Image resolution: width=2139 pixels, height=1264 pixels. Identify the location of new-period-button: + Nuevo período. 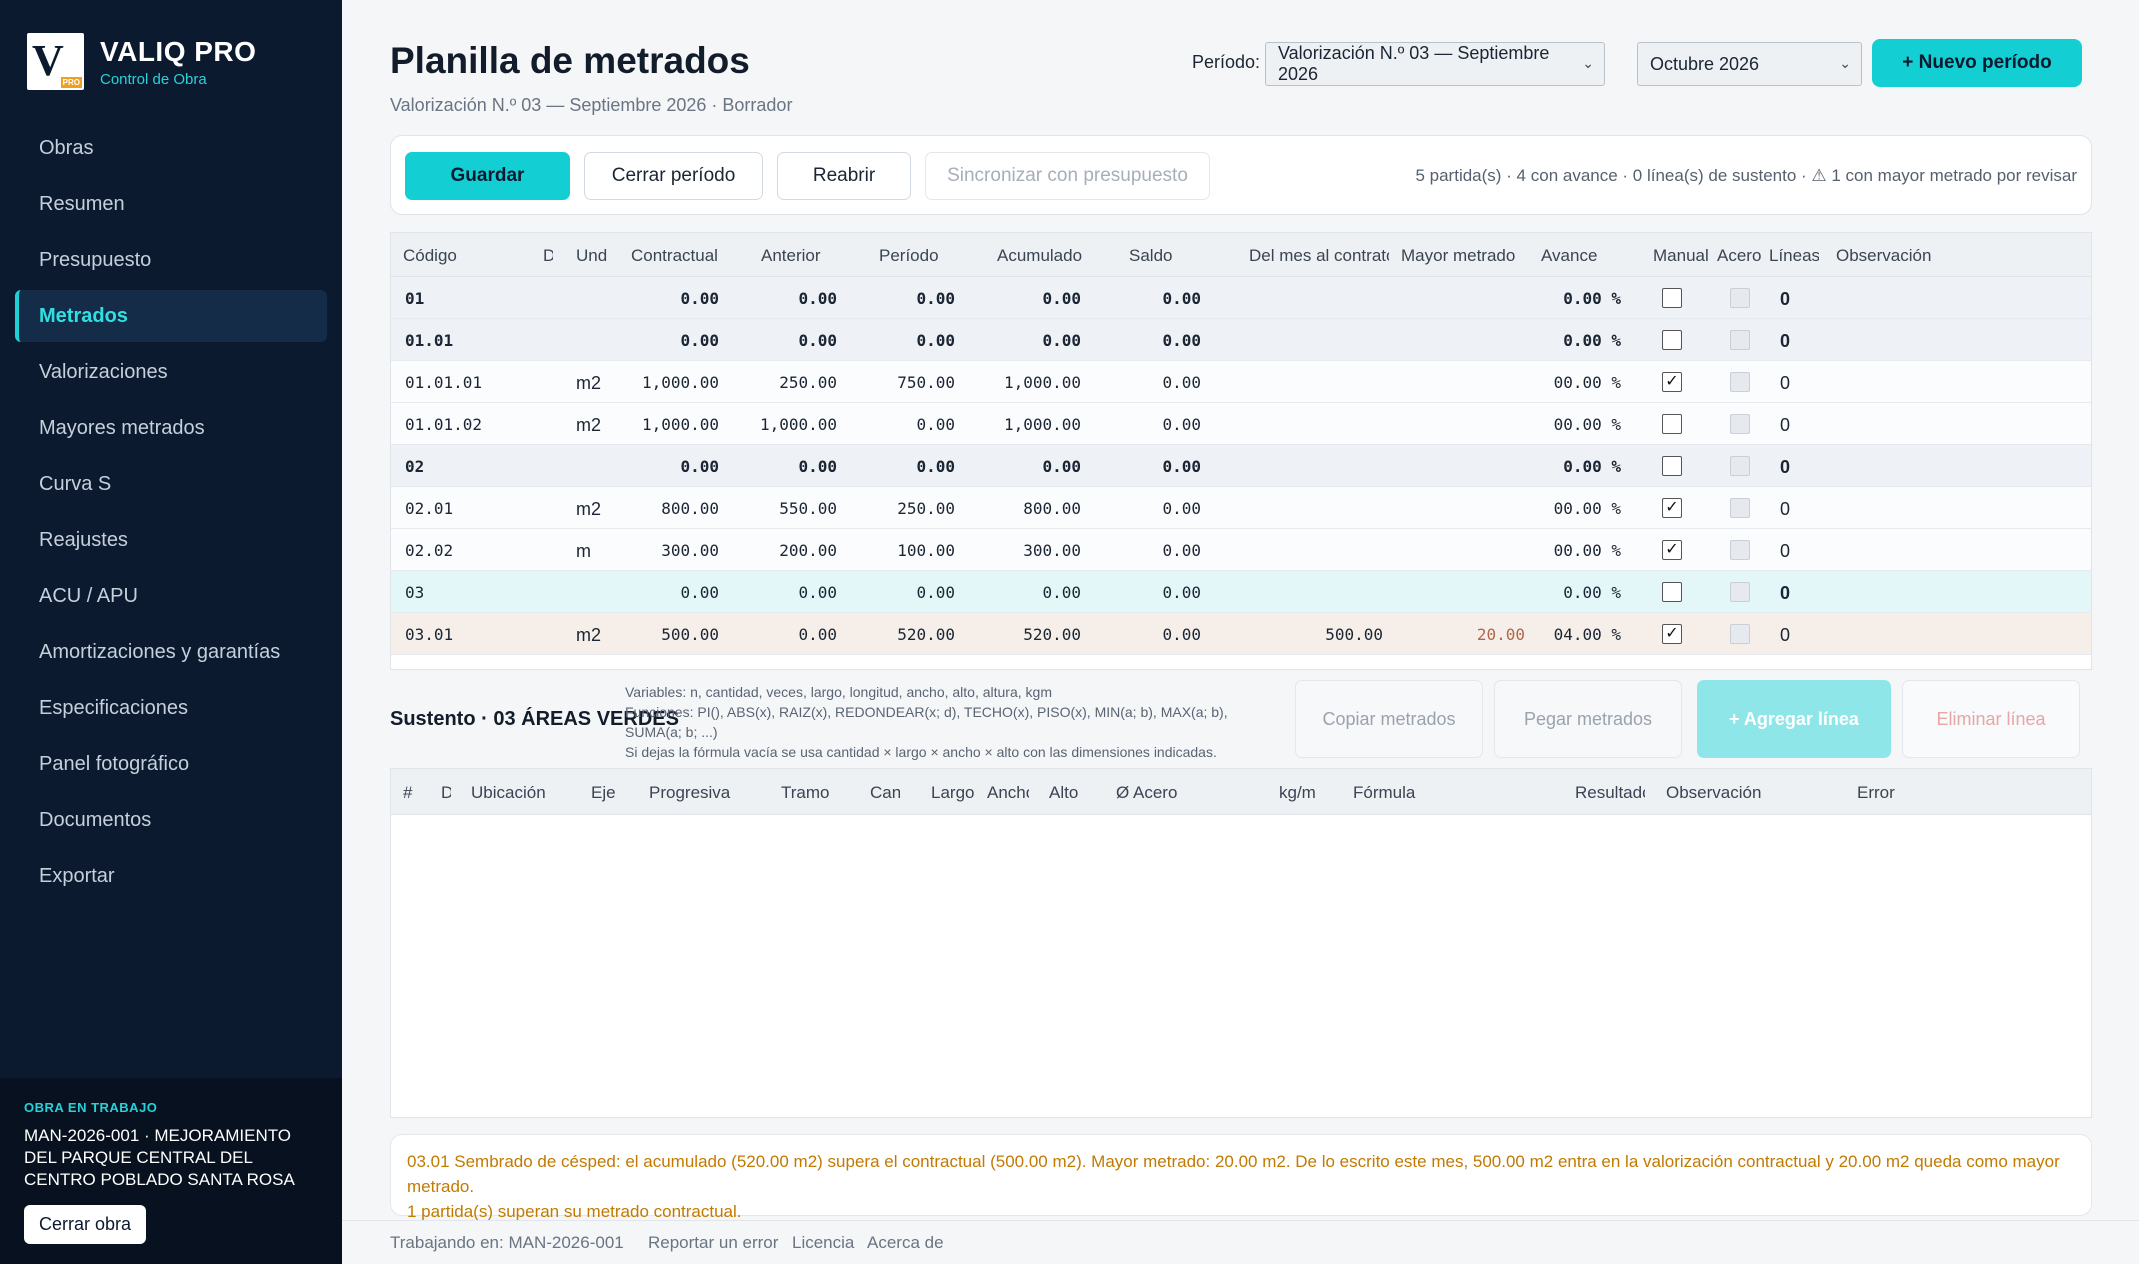
(1977, 63).